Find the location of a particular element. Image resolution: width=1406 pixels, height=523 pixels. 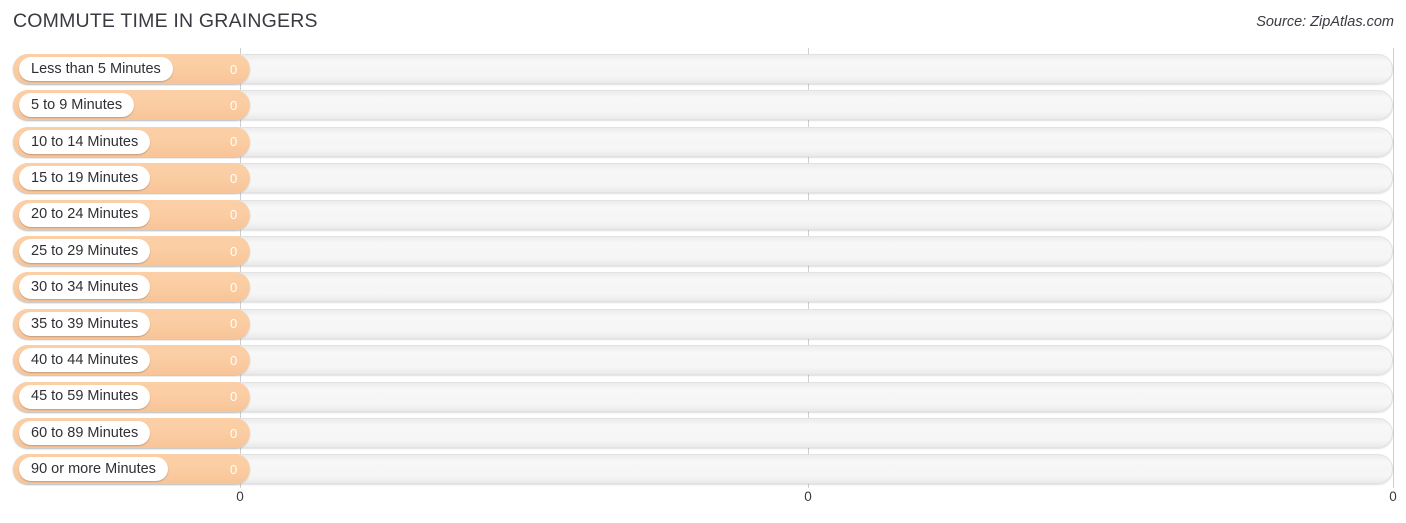

bar-category-label: 25 to 29 Minutes is located at coordinates (85, 251).